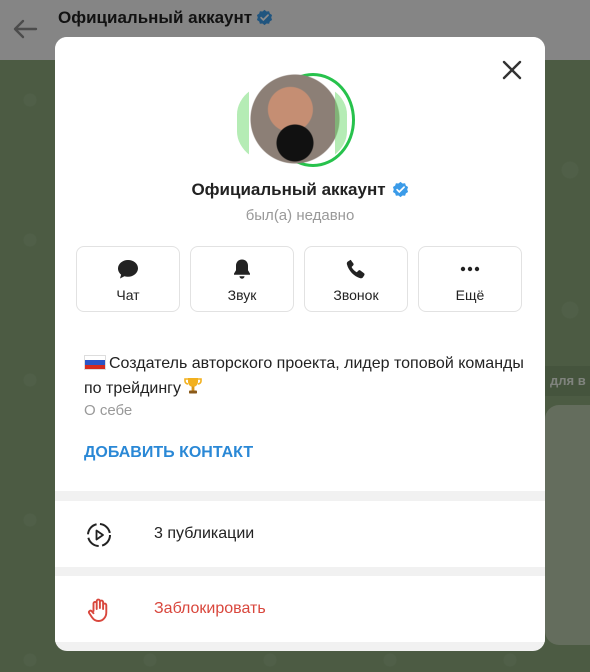 This screenshot has width=590, height=672. I want to click on add-contact-button: ДОБАВИТЬ КОНТАКТ, so click(168, 453).